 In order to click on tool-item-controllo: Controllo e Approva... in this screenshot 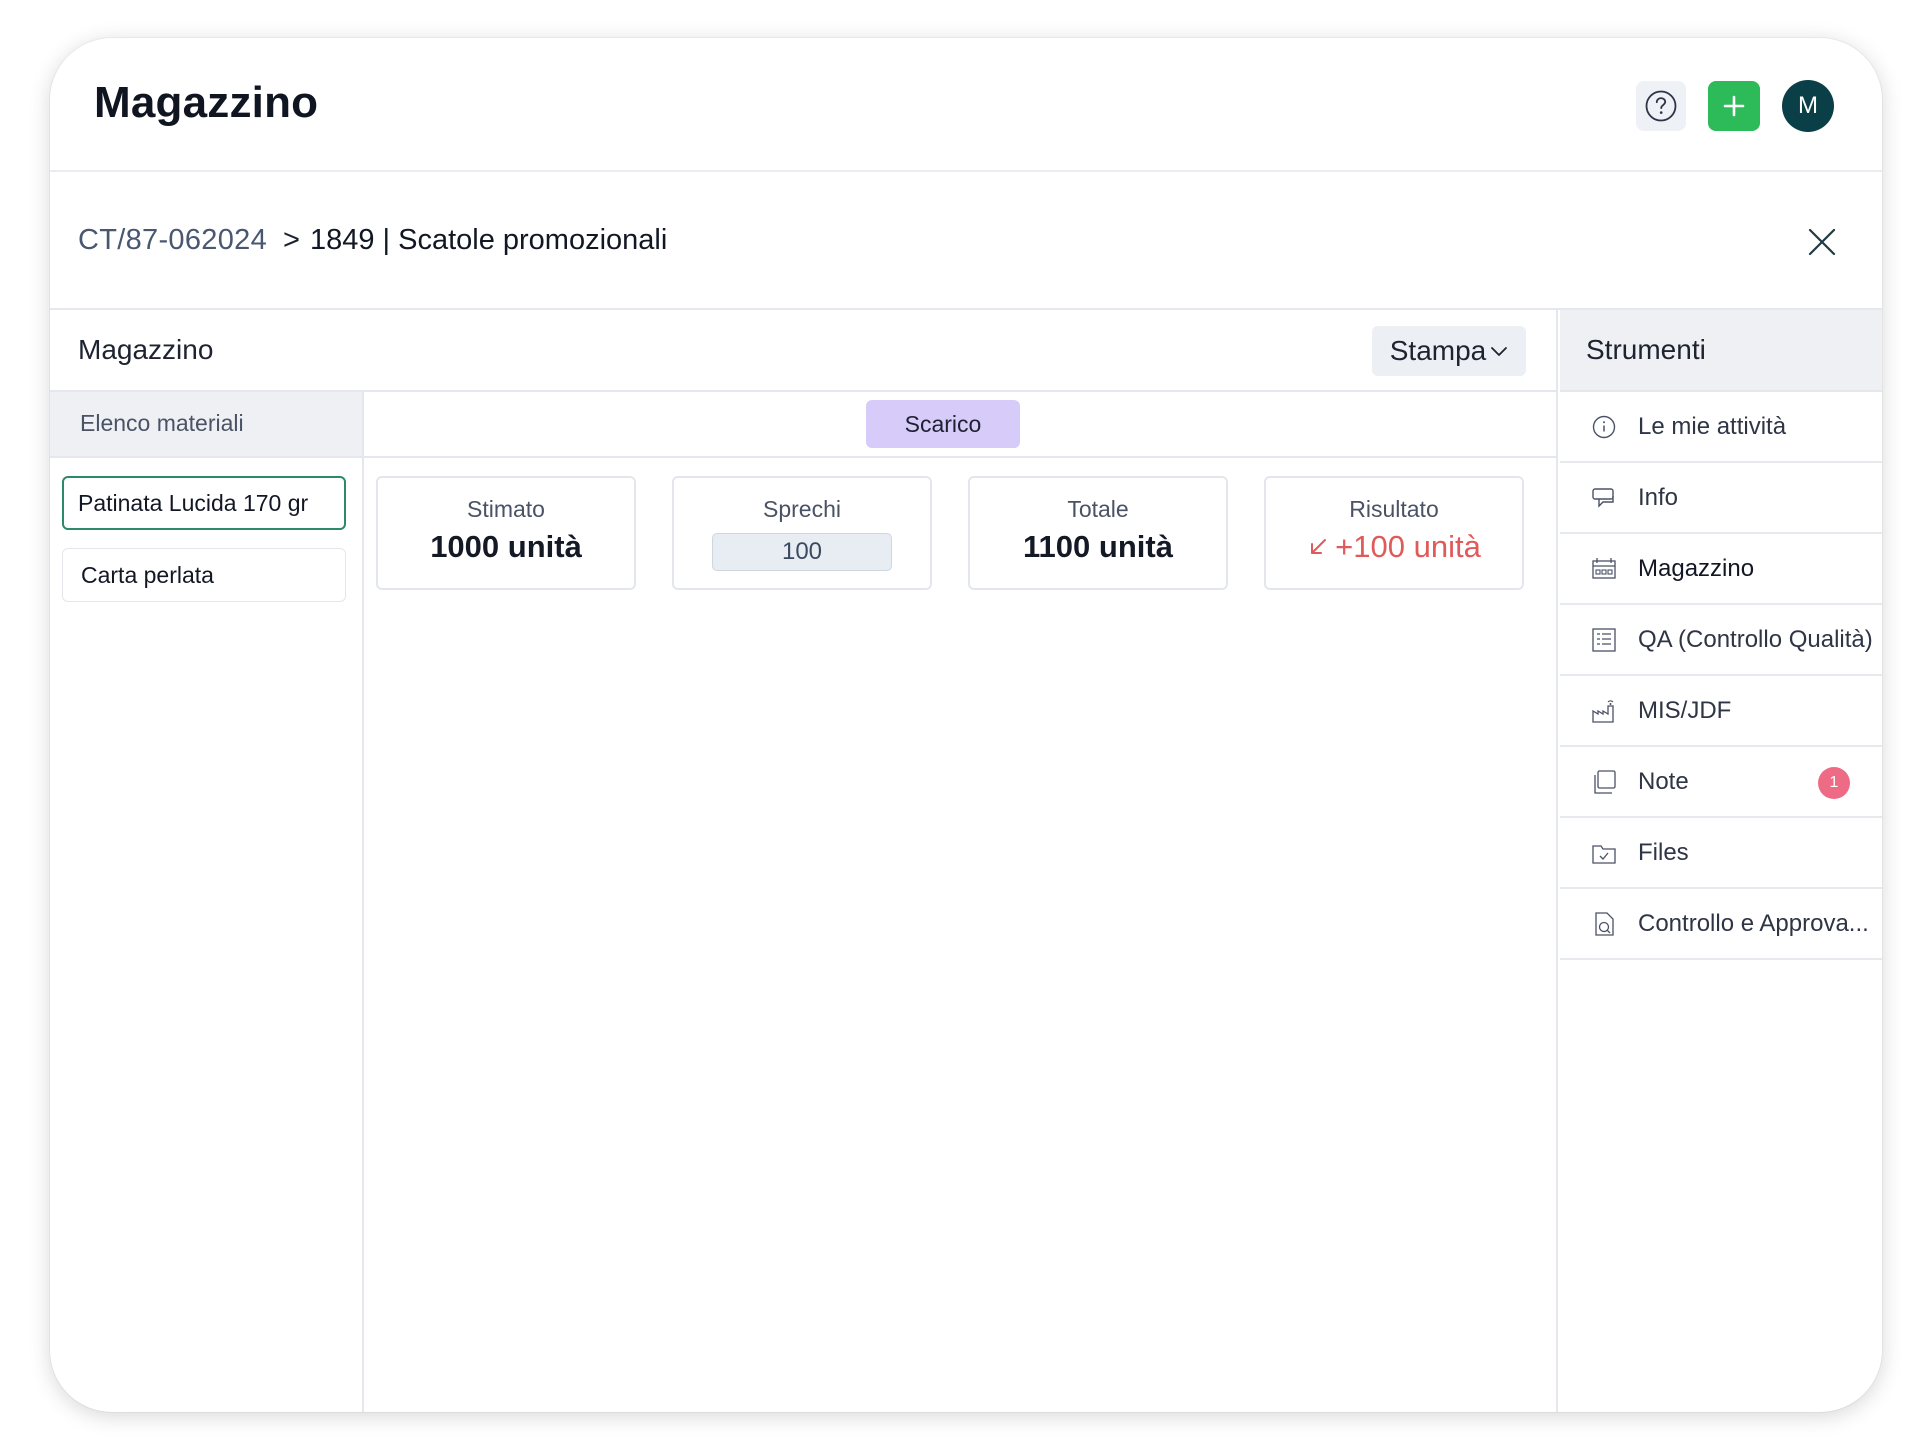, I will do `click(1721, 924)`.